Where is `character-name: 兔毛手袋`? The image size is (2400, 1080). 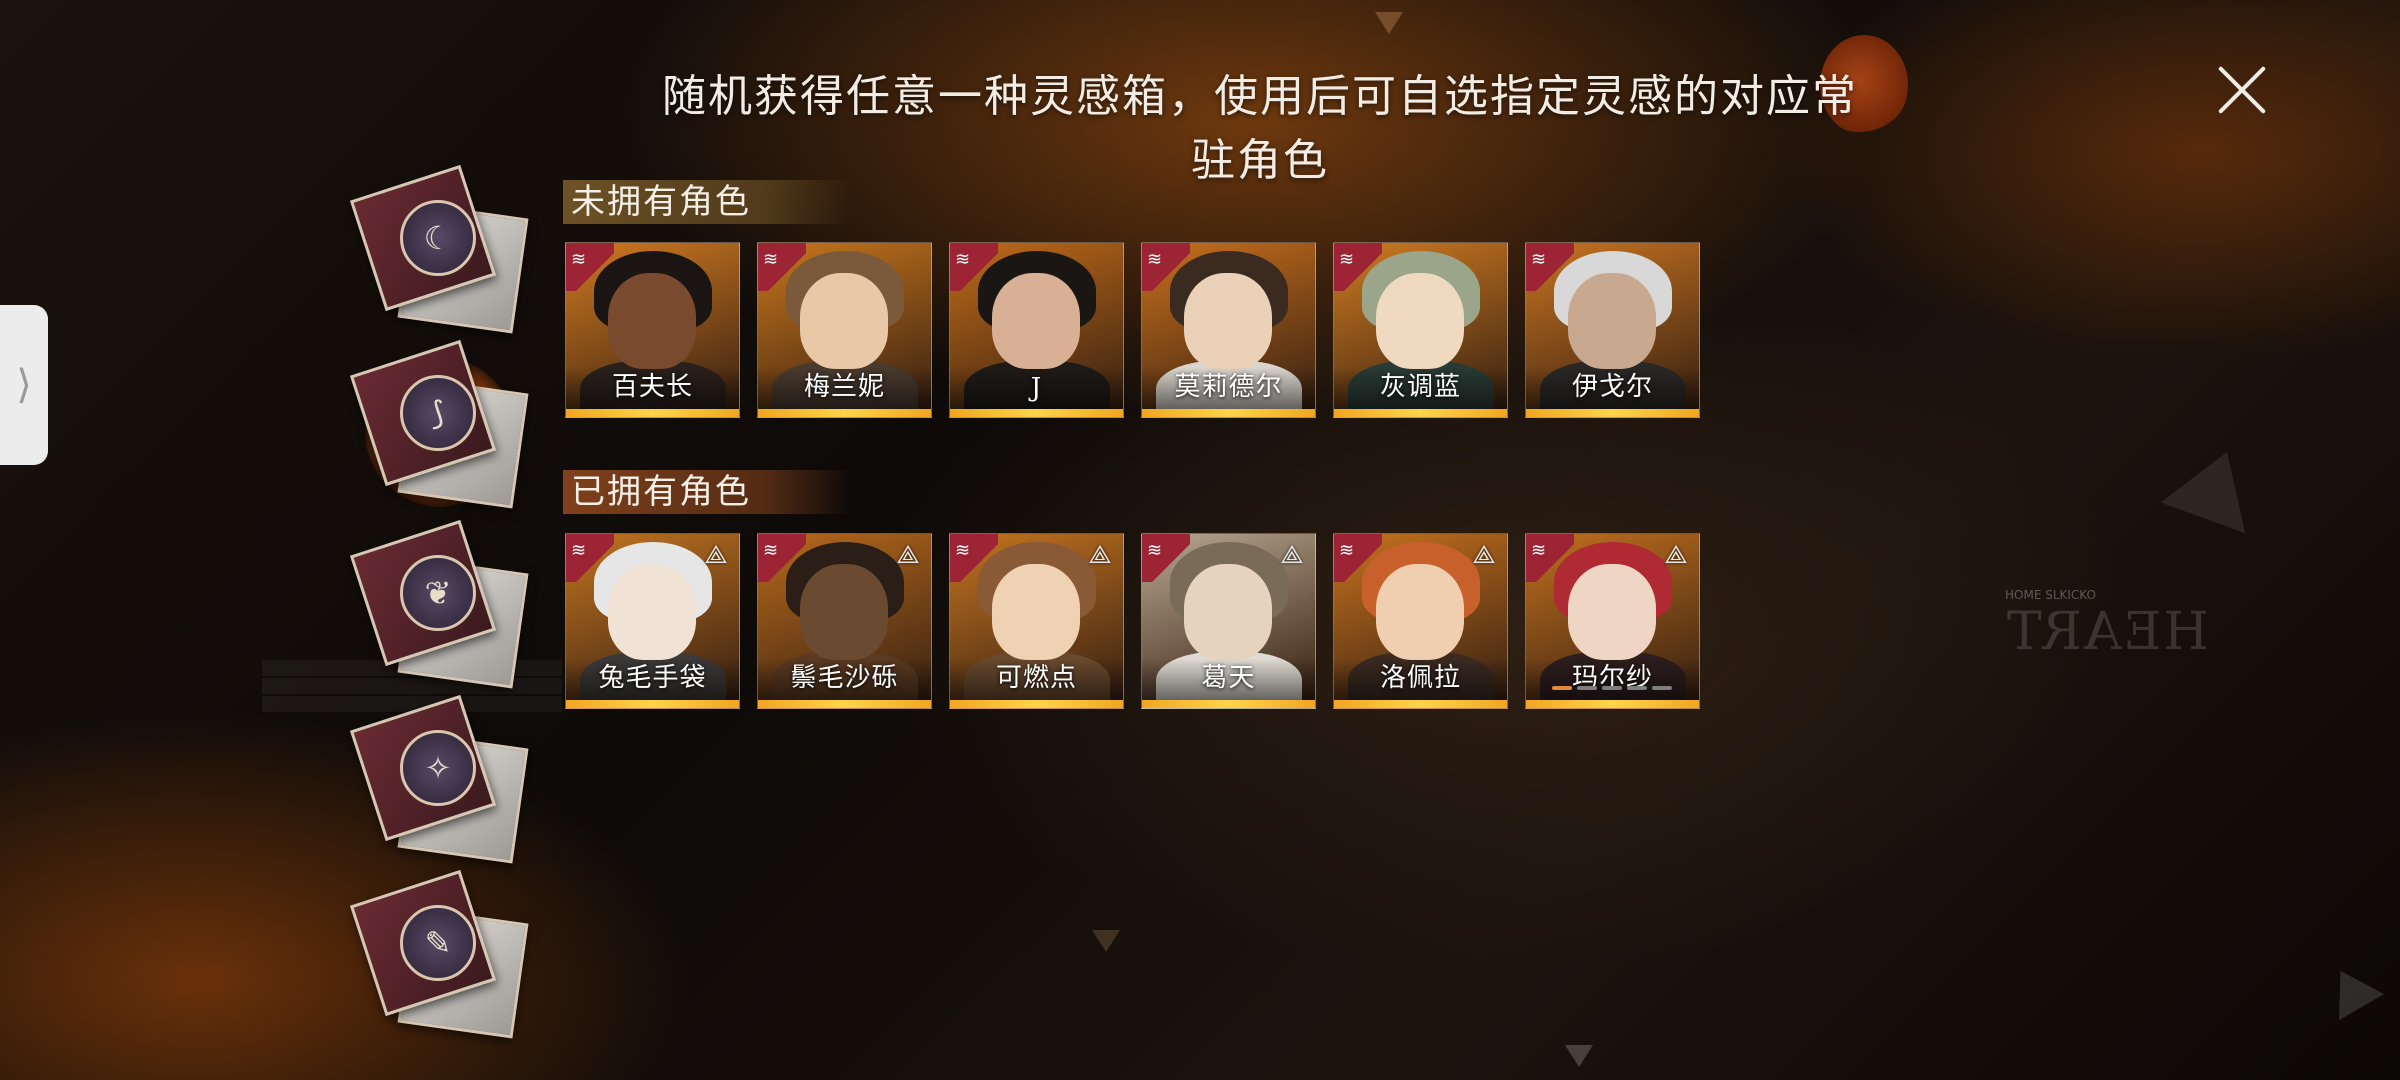
character-name: 兔毛手袋 is located at coordinates (652, 678).